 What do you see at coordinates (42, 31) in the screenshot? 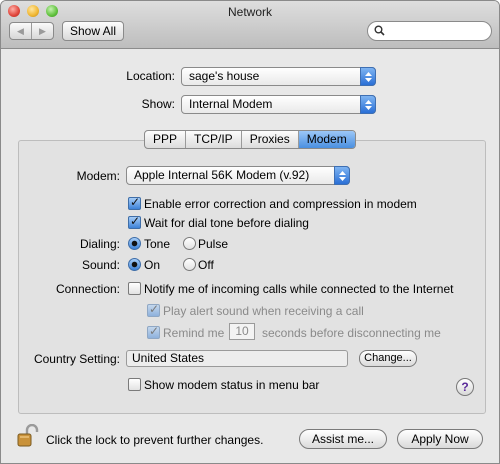
I see `forward-arrow-icon: ▶` at bounding box center [42, 31].